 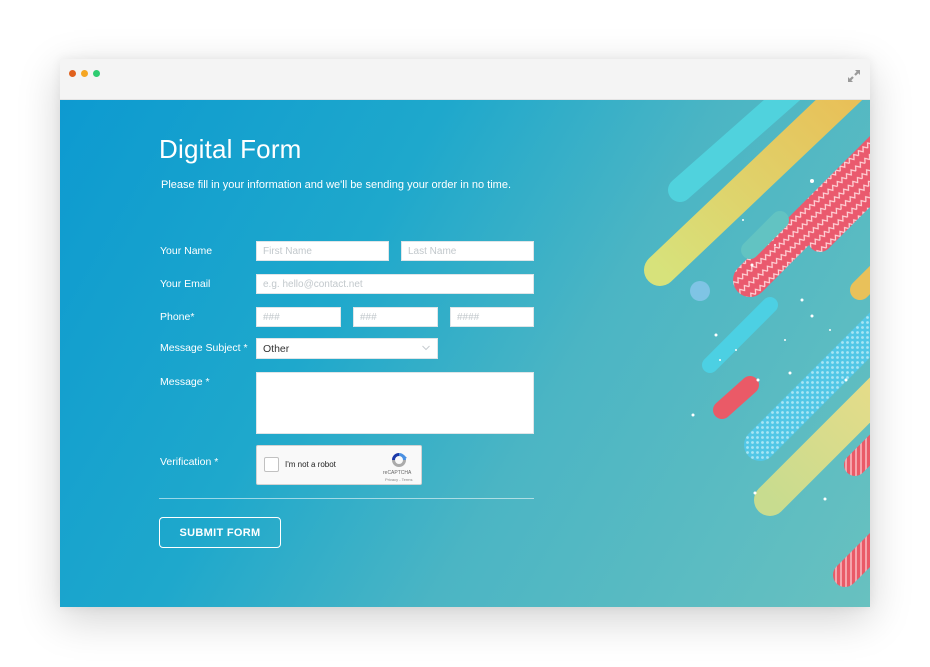 I want to click on window-titlebar, so click(x=465, y=79).